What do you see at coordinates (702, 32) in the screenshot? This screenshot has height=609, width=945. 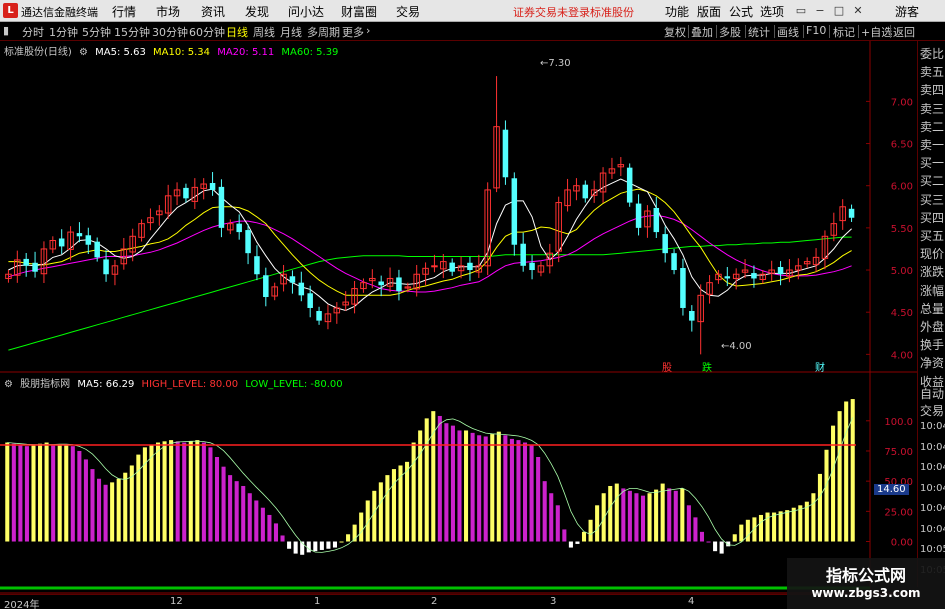 I see `tool-overlay: 叠加` at bounding box center [702, 32].